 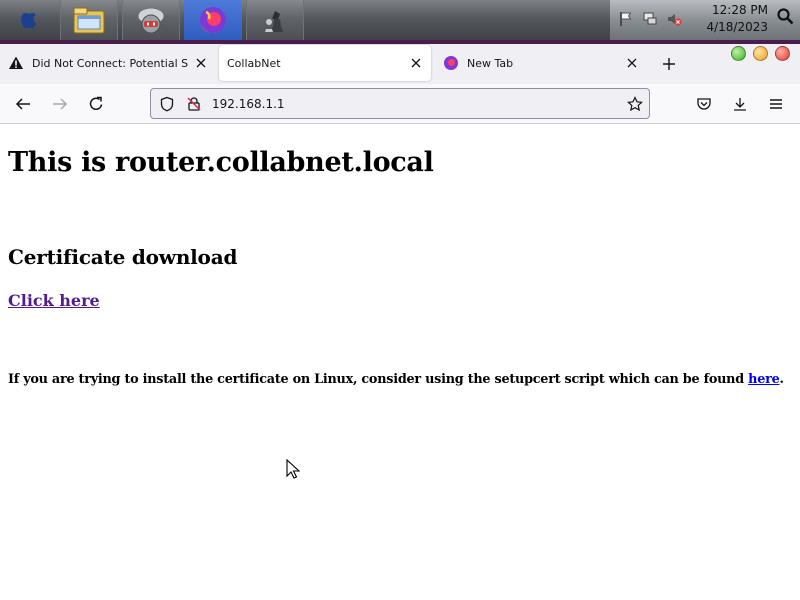 What do you see at coordinates (782, 53) in the screenshot?
I see `close-window-button` at bounding box center [782, 53].